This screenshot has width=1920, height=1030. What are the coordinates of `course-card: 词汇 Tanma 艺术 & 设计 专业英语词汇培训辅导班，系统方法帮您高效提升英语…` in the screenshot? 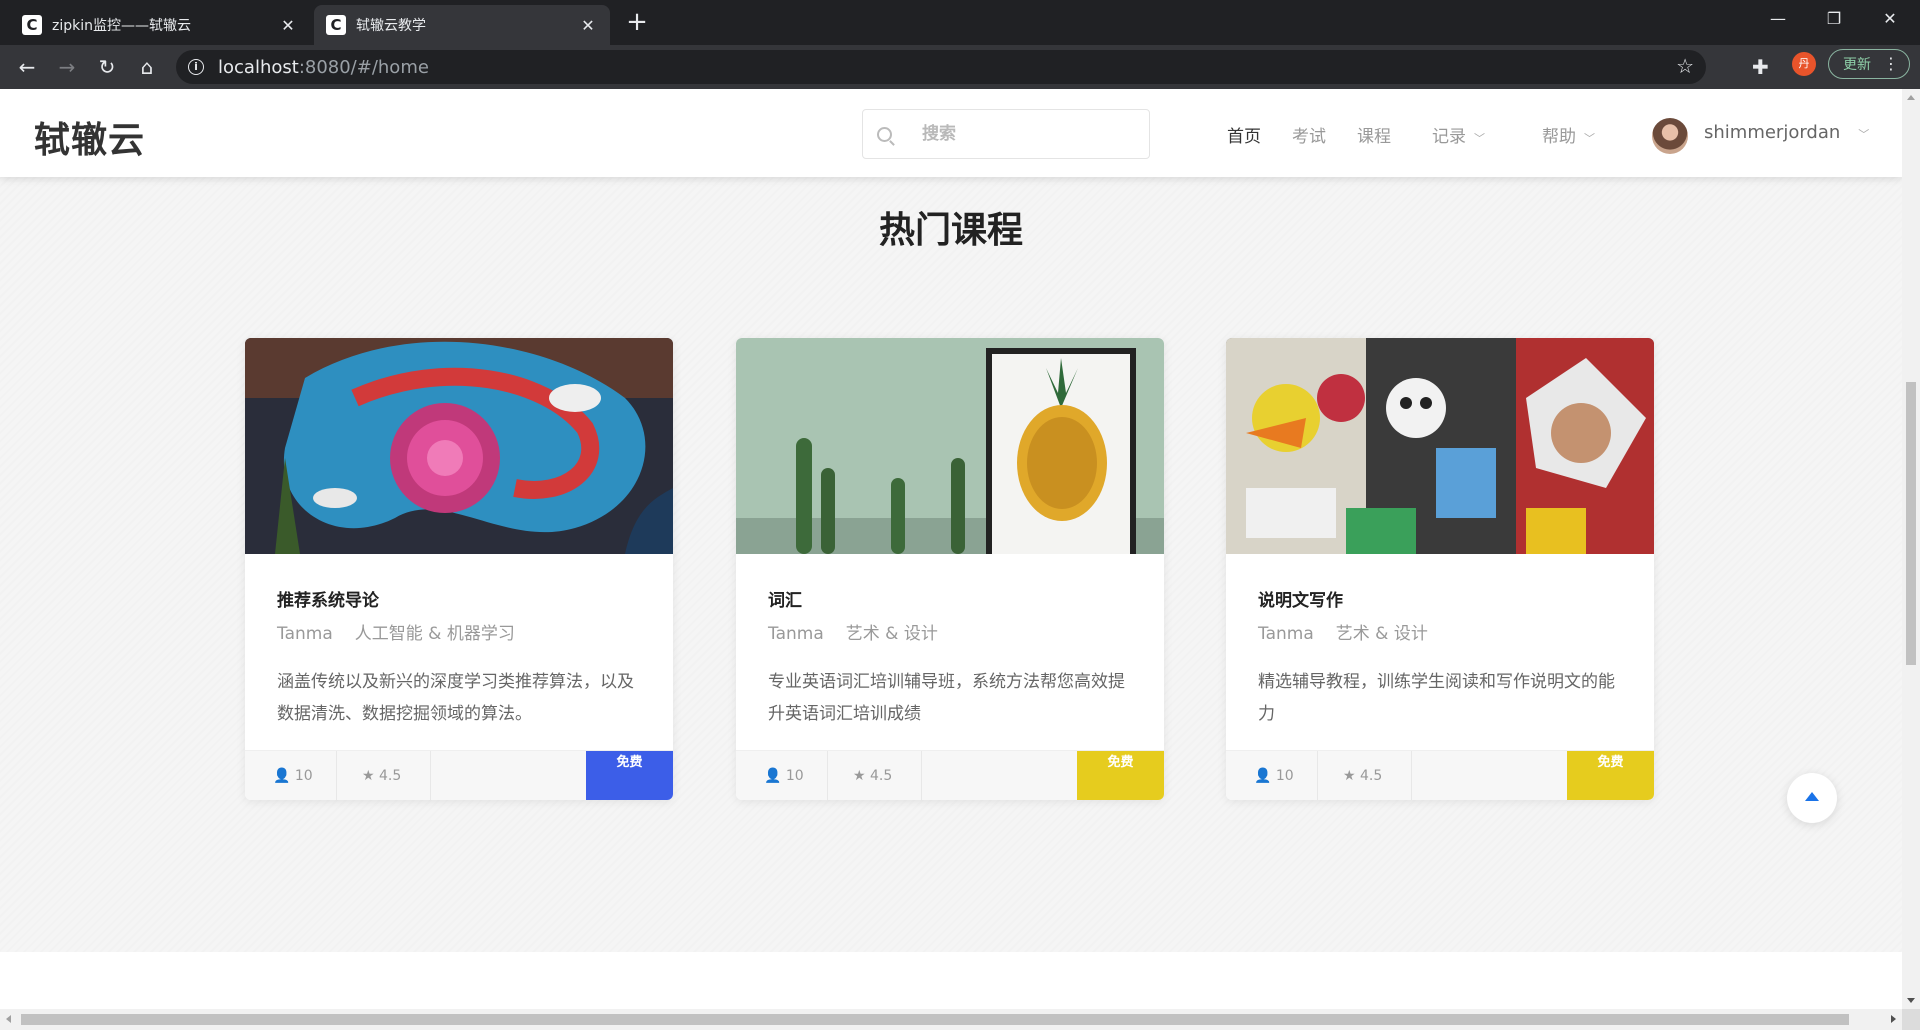 It's located at (950, 569).